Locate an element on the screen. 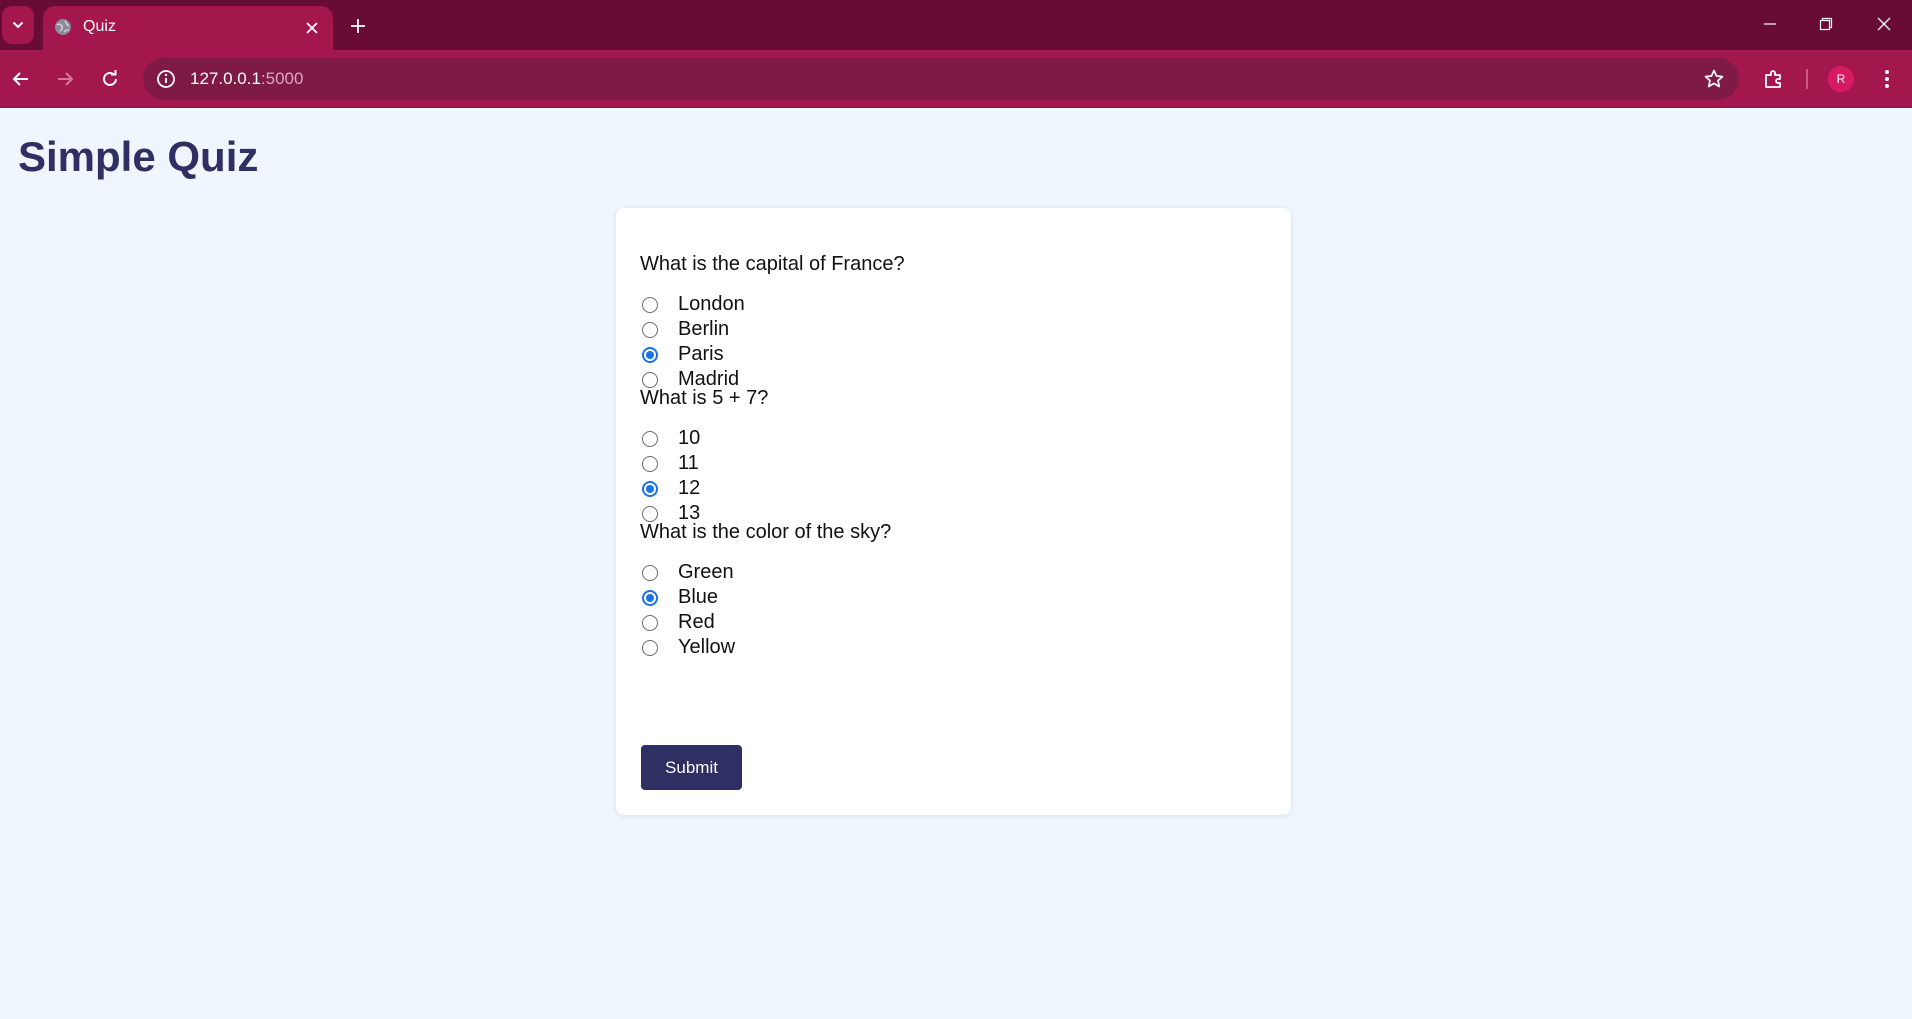 This screenshot has width=1912, height=1019. reload-button is located at coordinates (110, 79).